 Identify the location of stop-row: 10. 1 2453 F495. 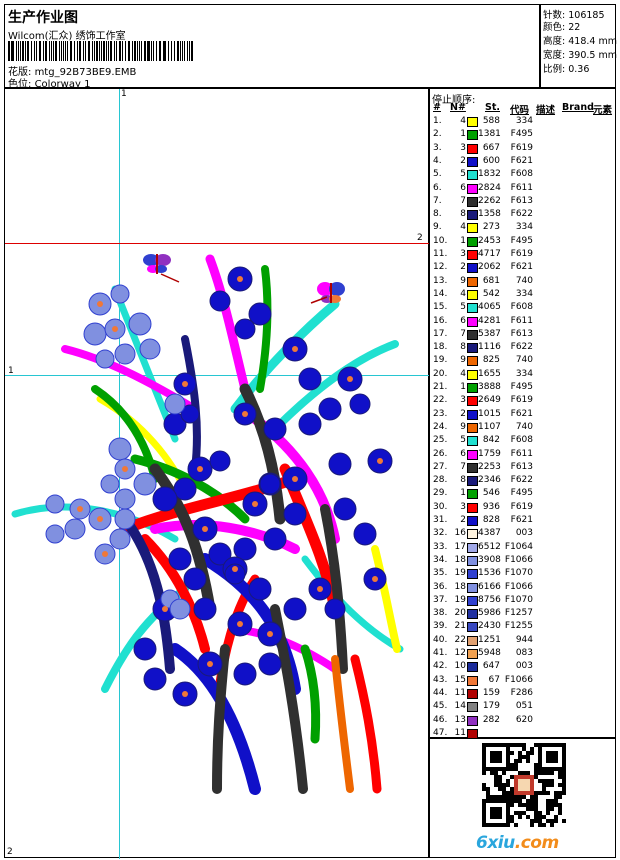
(523, 241).